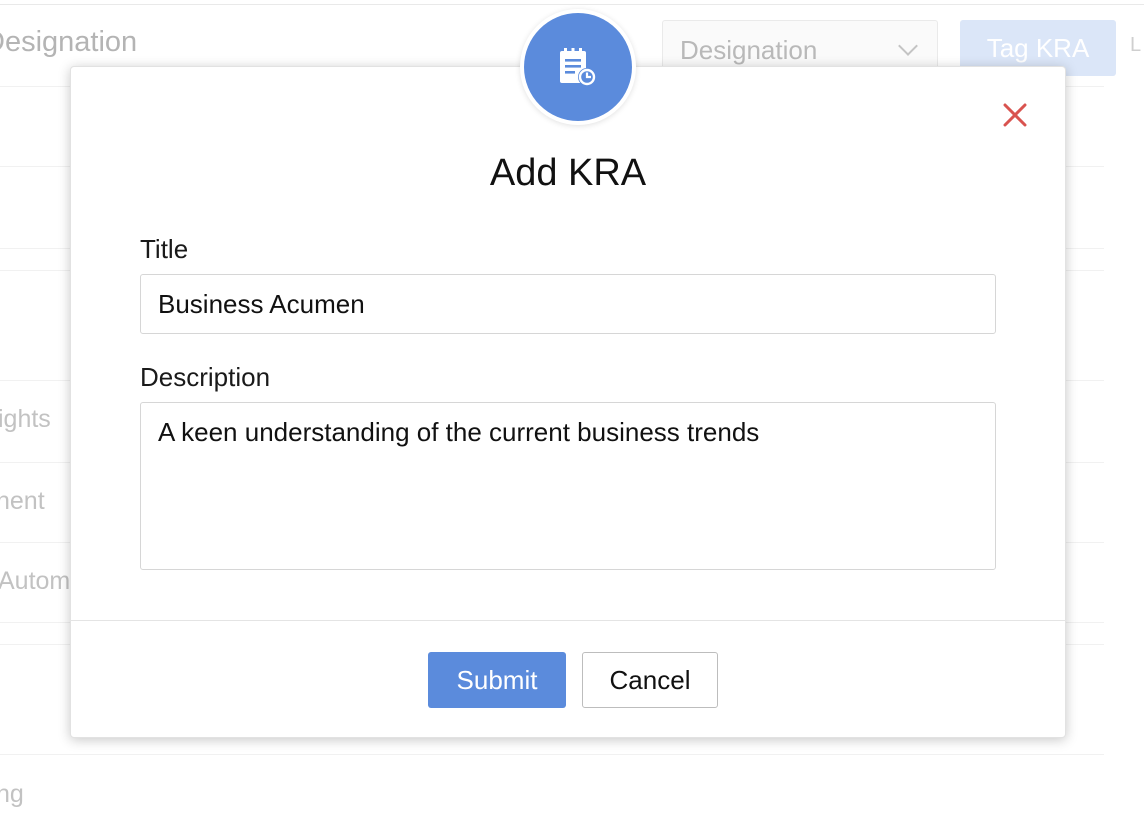 This screenshot has height=814, width=1144. I want to click on footer-divider, so click(568, 620).